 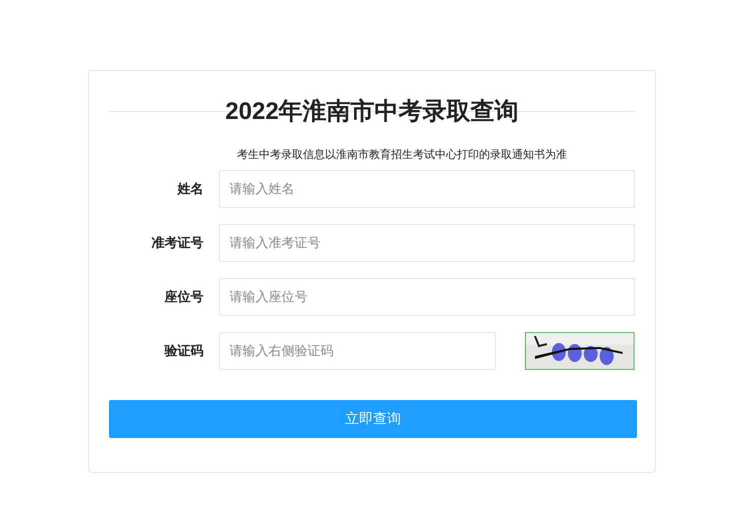 I want to click on search-button: 立即查询, so click(x=373, y=419).